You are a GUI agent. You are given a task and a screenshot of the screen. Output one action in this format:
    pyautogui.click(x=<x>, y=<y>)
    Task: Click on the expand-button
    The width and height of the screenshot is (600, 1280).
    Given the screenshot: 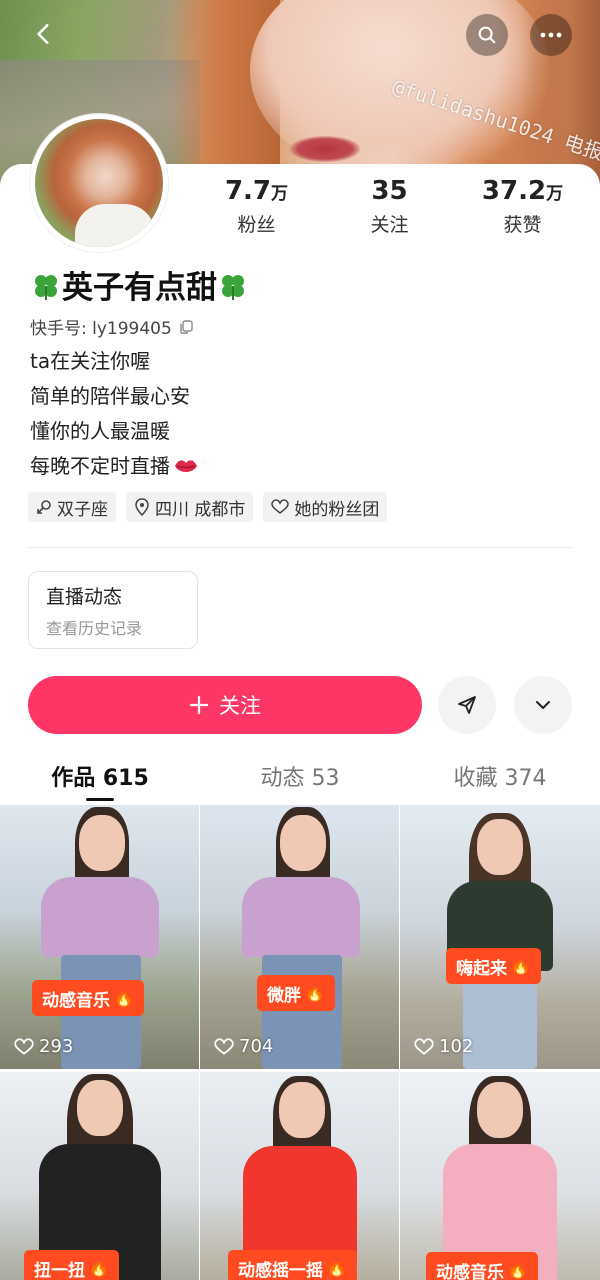 What is the action you would take?
    pyautogui.click(x=543, y=705)
    